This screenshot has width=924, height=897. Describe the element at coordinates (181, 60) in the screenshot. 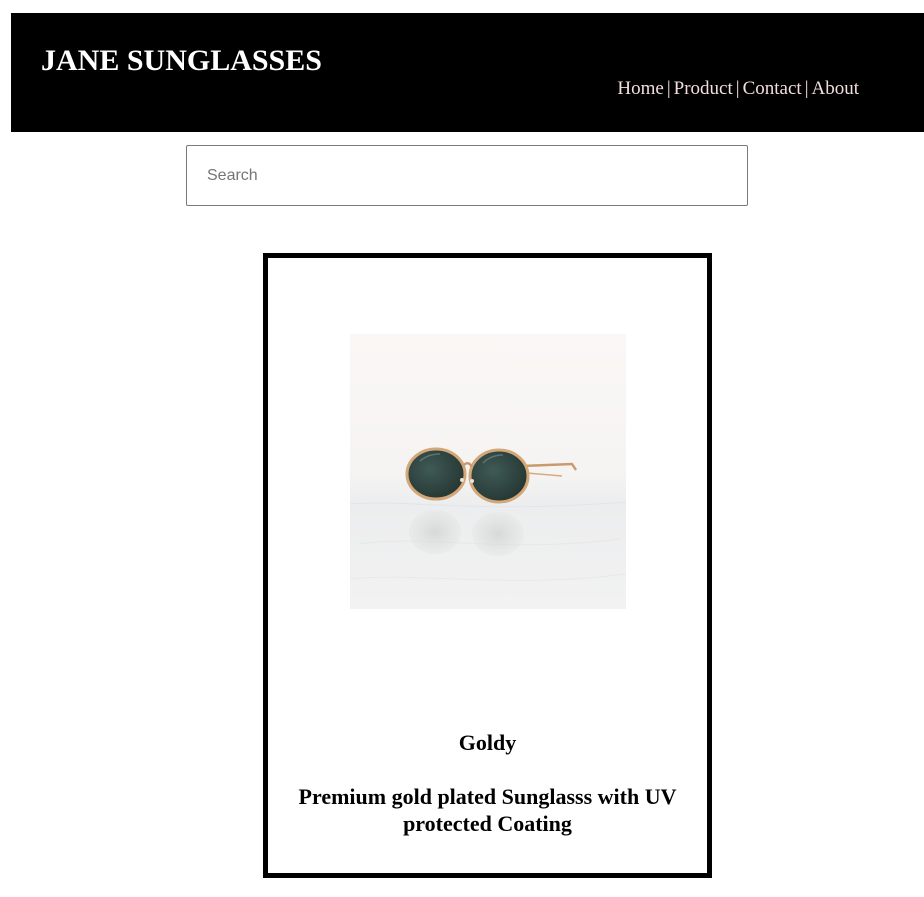

I see `brand-title: JANE SUNGLASSES` at that location.